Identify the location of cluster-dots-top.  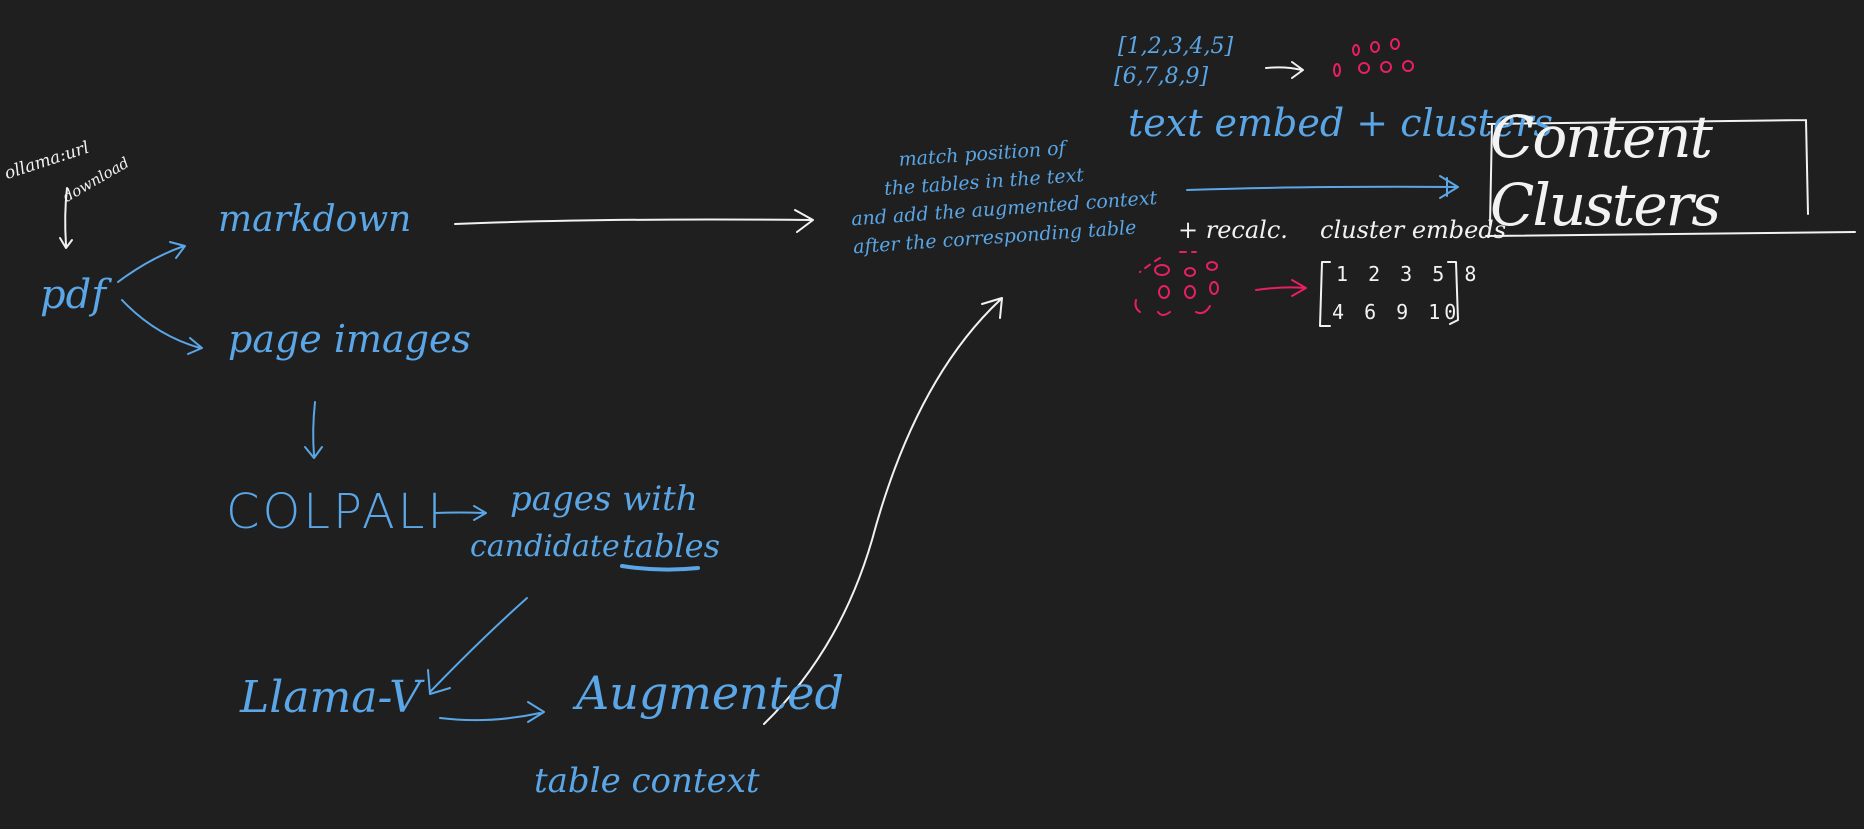
(1373, 57).